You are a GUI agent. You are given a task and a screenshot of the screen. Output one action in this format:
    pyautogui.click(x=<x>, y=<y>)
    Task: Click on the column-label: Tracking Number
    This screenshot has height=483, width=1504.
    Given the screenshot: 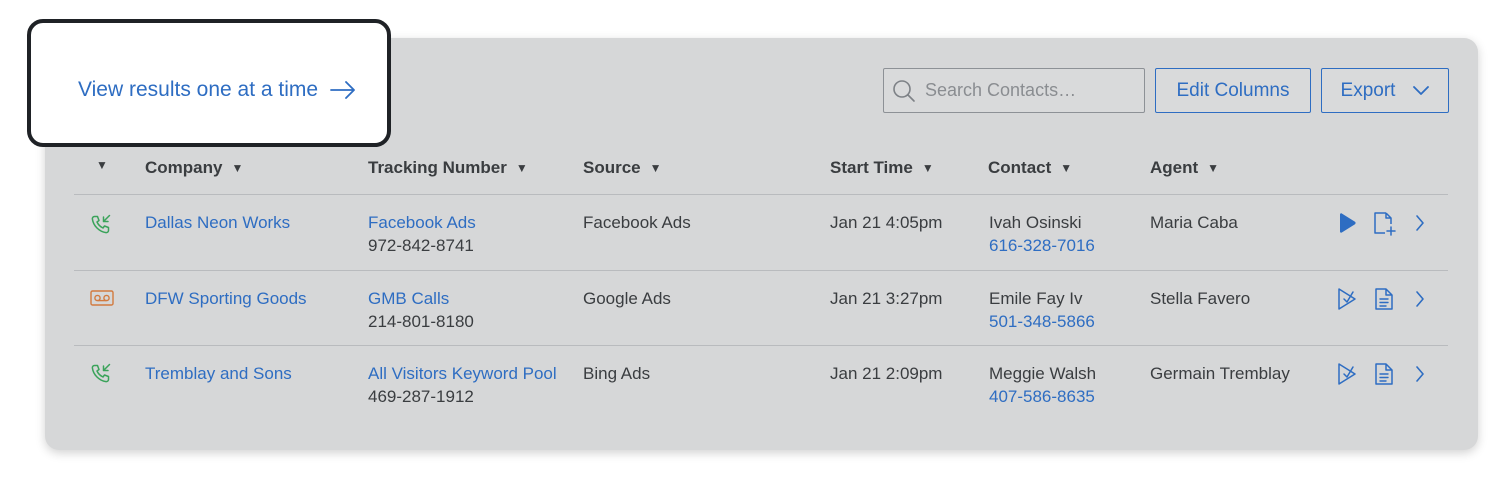 What is the action you would take?
    pyautogui.click(x=437, y=167)
    